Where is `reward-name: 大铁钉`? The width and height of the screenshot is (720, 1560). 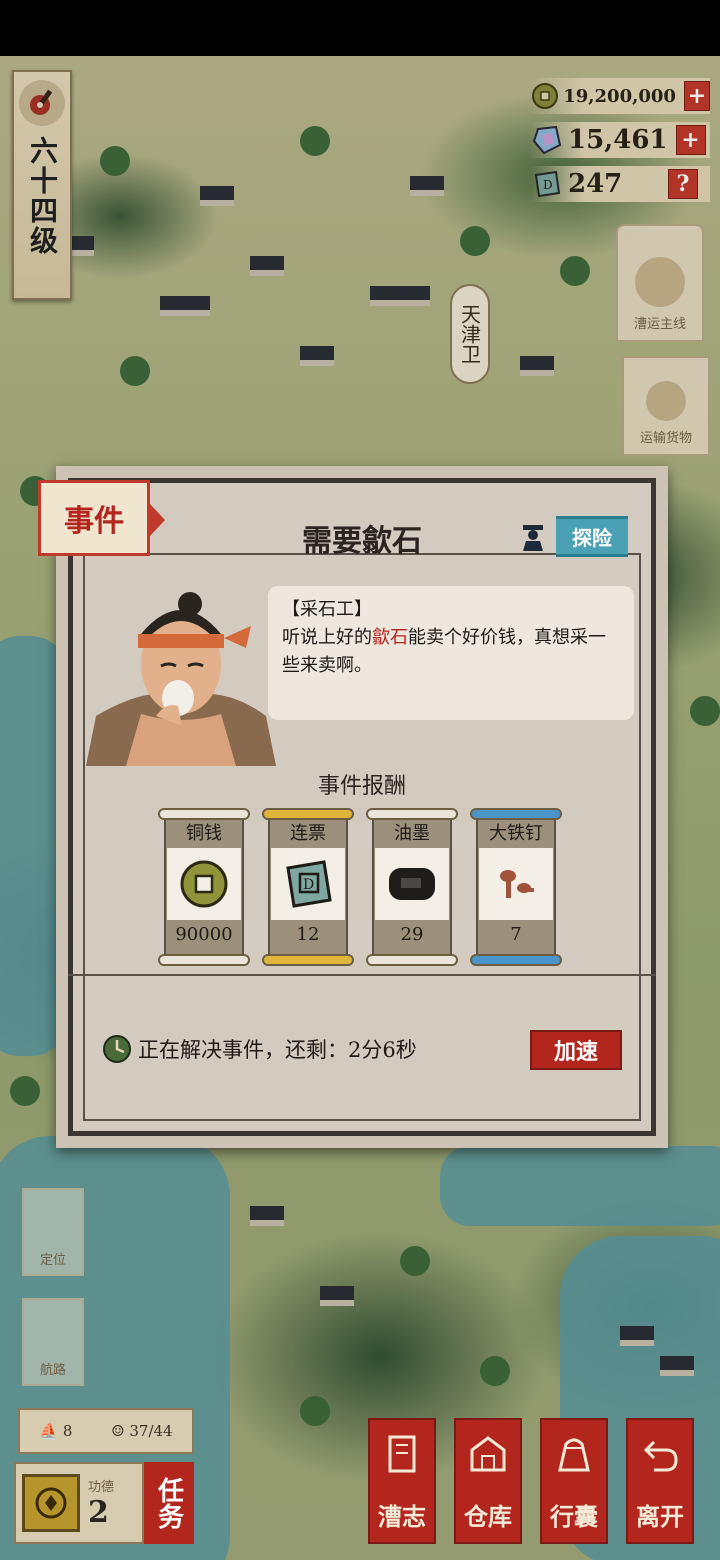 reward-name: 大铁钉 is located at coordinates (516, 833).